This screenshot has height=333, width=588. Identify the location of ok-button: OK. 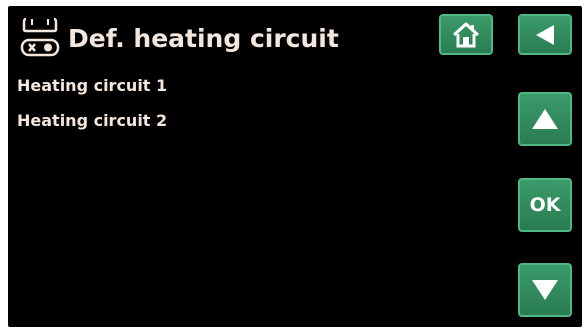
(545, 205).